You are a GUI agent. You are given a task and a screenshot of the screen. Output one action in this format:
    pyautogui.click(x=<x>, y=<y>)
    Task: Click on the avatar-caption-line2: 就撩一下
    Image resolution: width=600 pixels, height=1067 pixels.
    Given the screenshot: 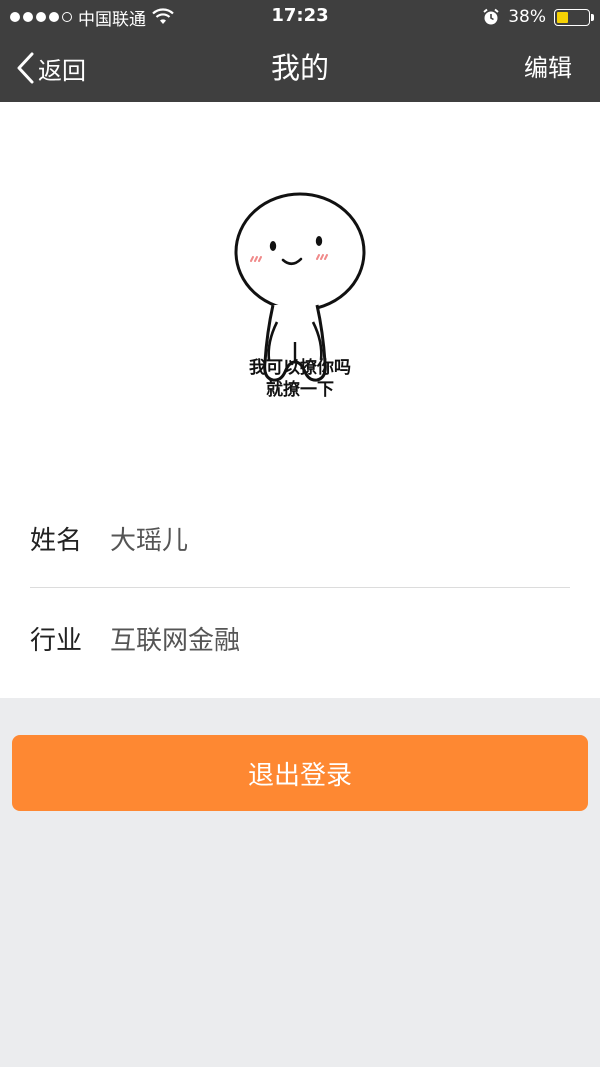 What is the action you would take?
    pyautogui.click(x=300, y=390)
    